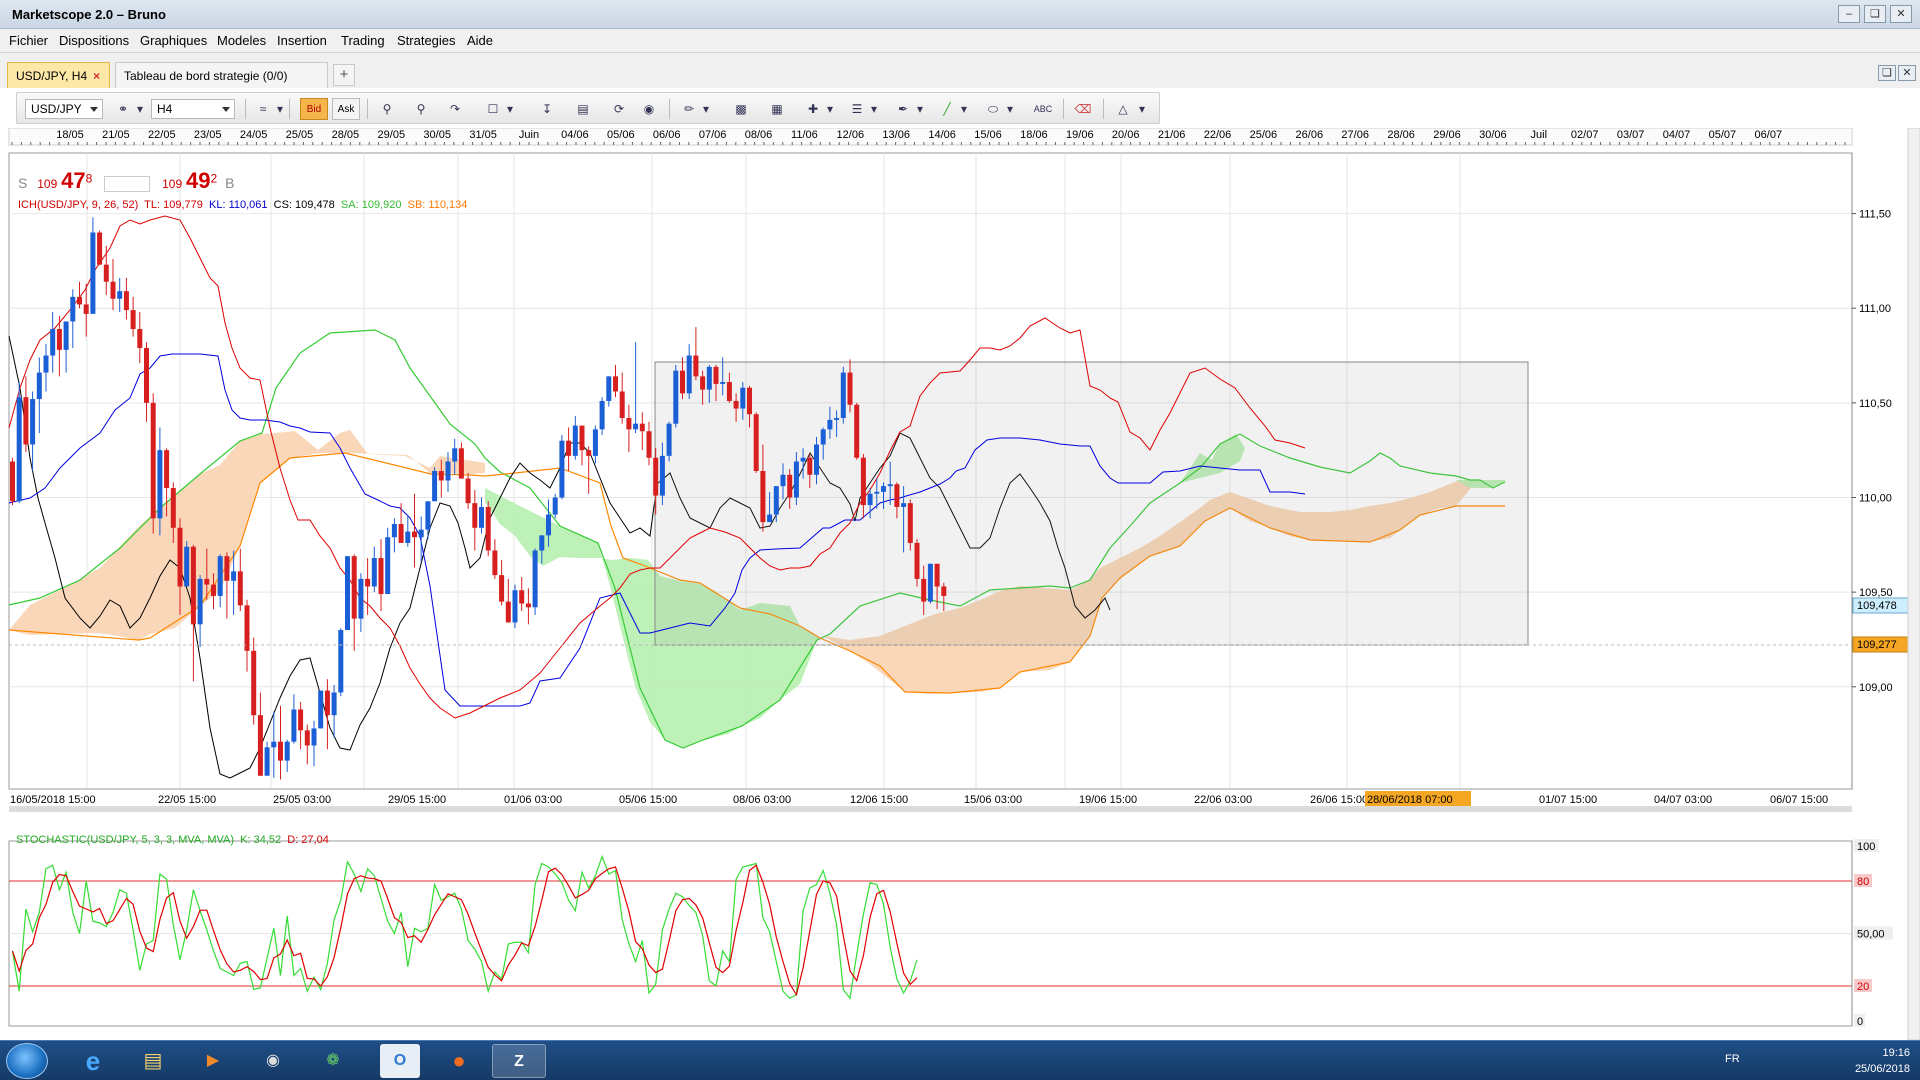  I want to click on text-tool-icon: ABC, so click(1043, 109).